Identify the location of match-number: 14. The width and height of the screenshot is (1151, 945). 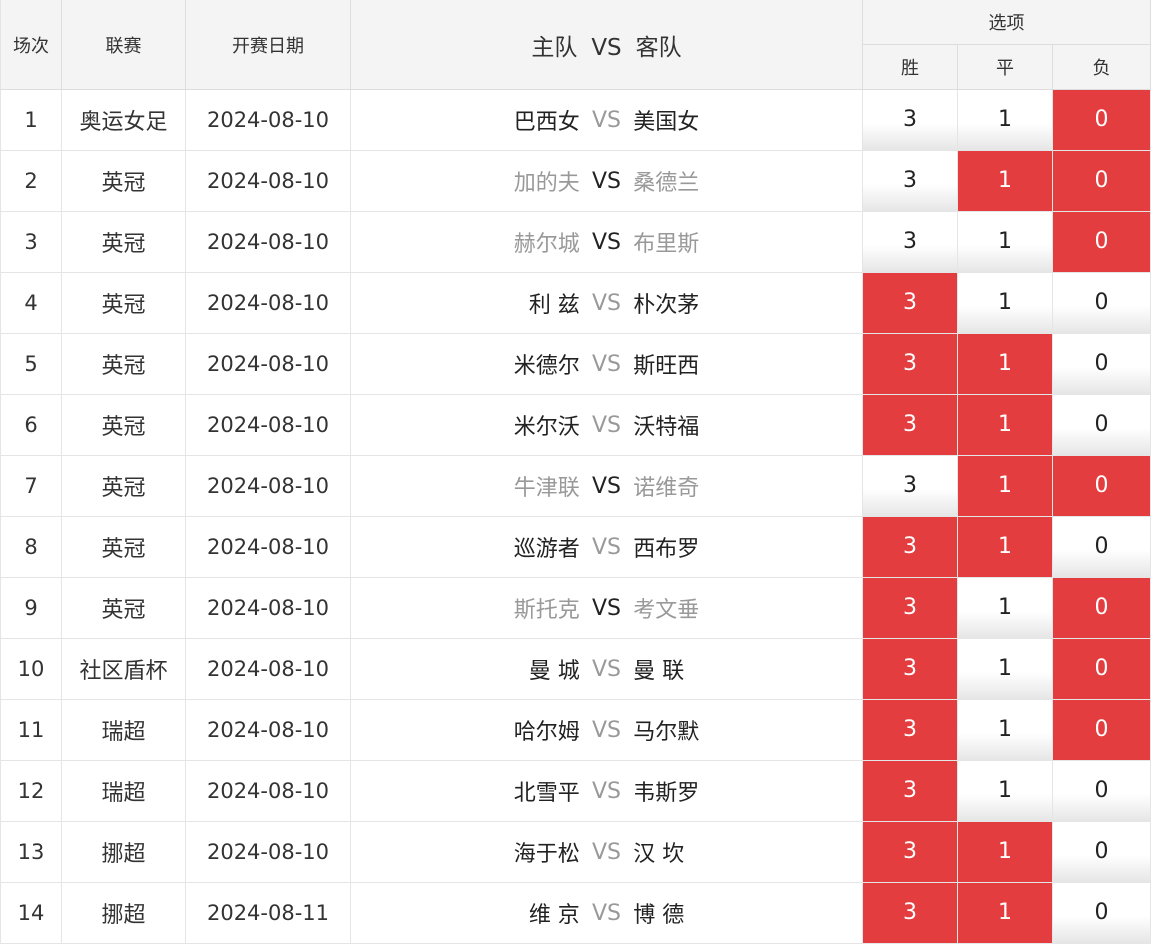
(31, 913).